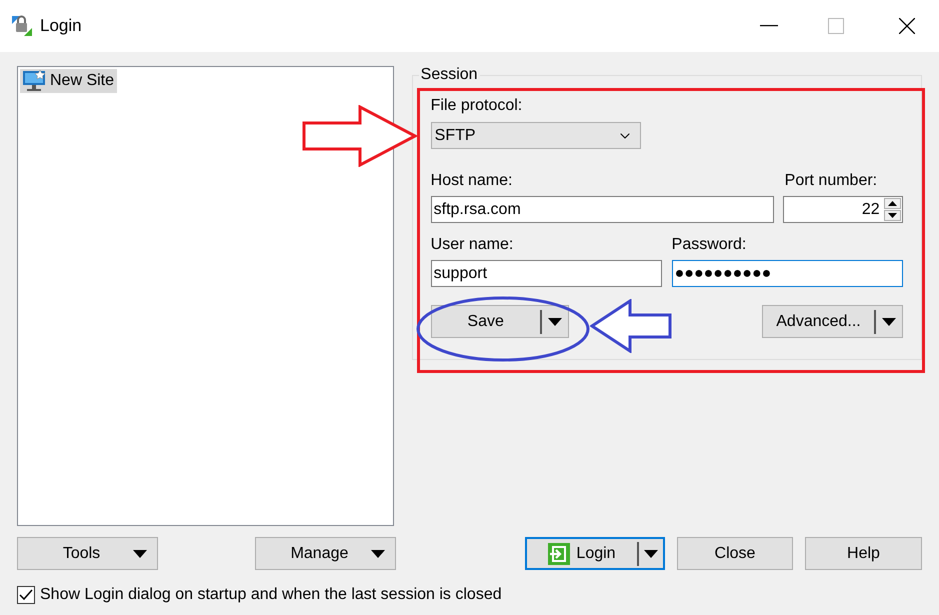  I want to click on minimize-icon, so click(769, 26).